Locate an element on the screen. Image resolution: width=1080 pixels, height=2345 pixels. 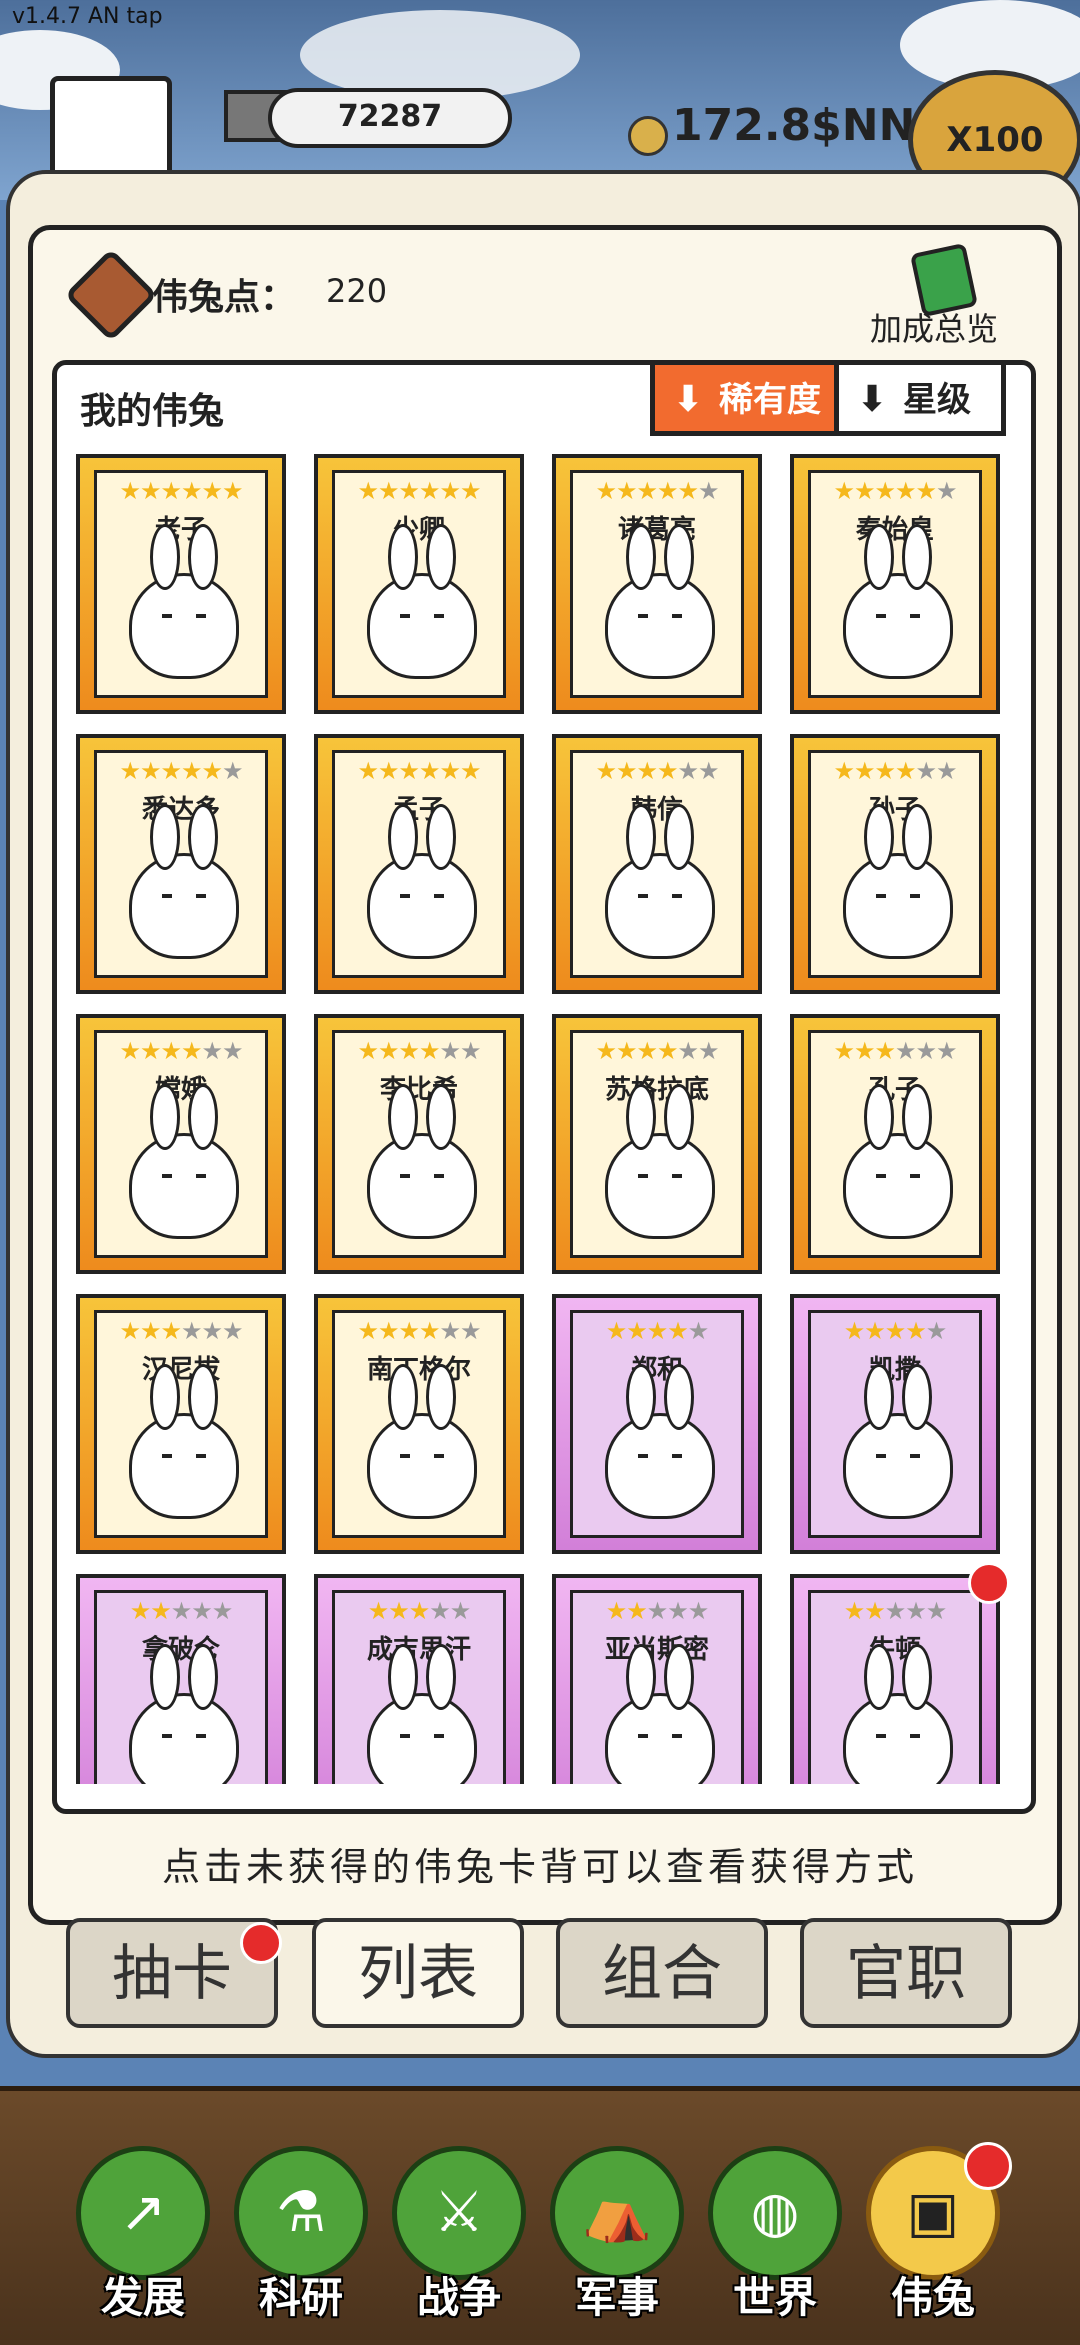
rabbit-card: ★★★★★ 牛顿 is located at coordinates (895, 1679).